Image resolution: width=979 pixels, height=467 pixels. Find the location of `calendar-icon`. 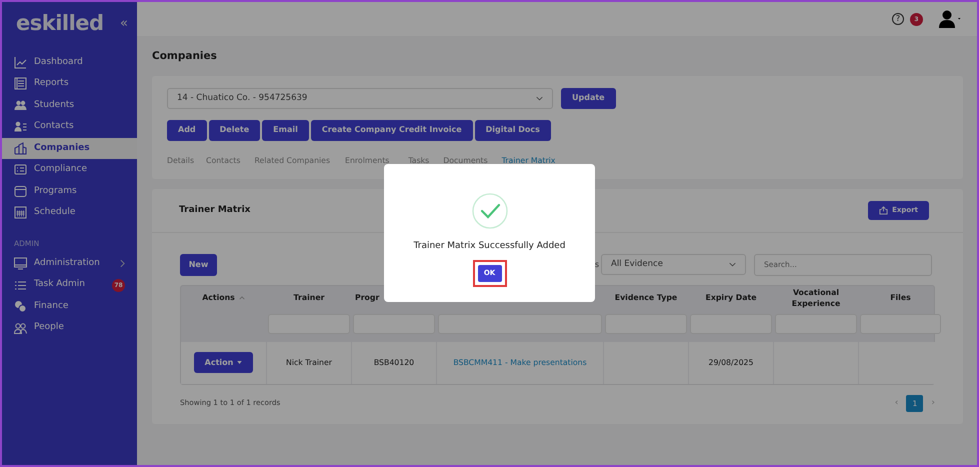

calendar-icon is located at coordinates (20, 213).